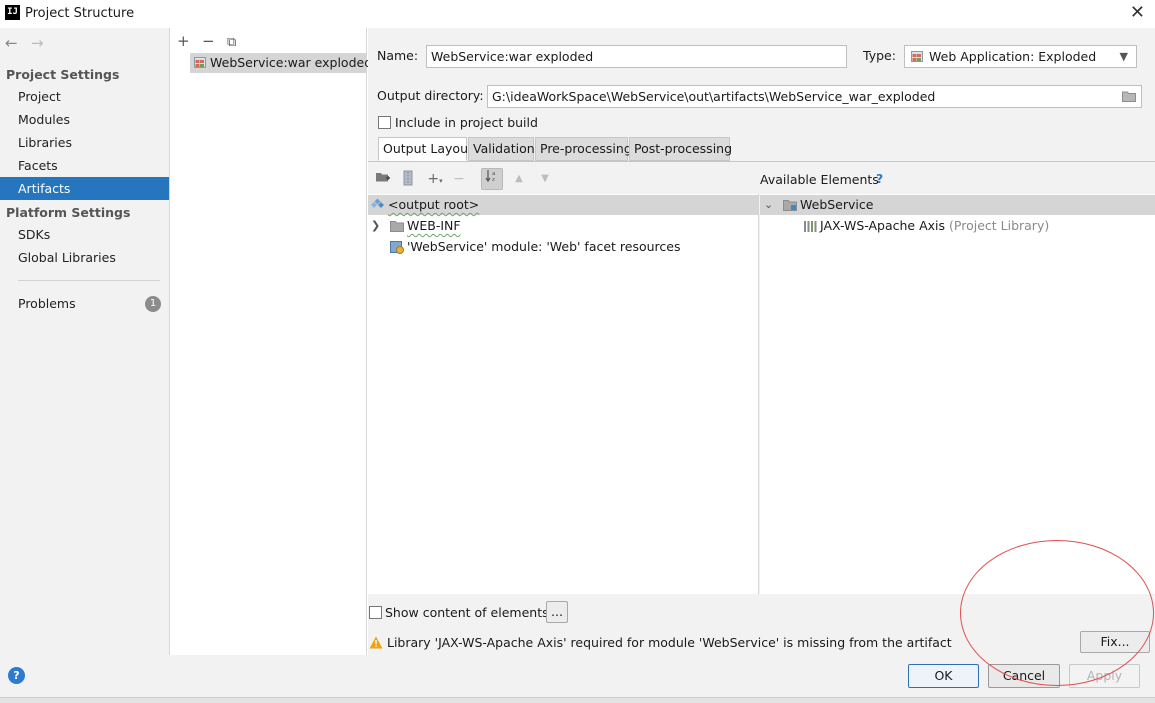 The height and width of the screenshot is (703, 1155). I want to click on artifact-item: WebService:war exploded, so click(281, 63).